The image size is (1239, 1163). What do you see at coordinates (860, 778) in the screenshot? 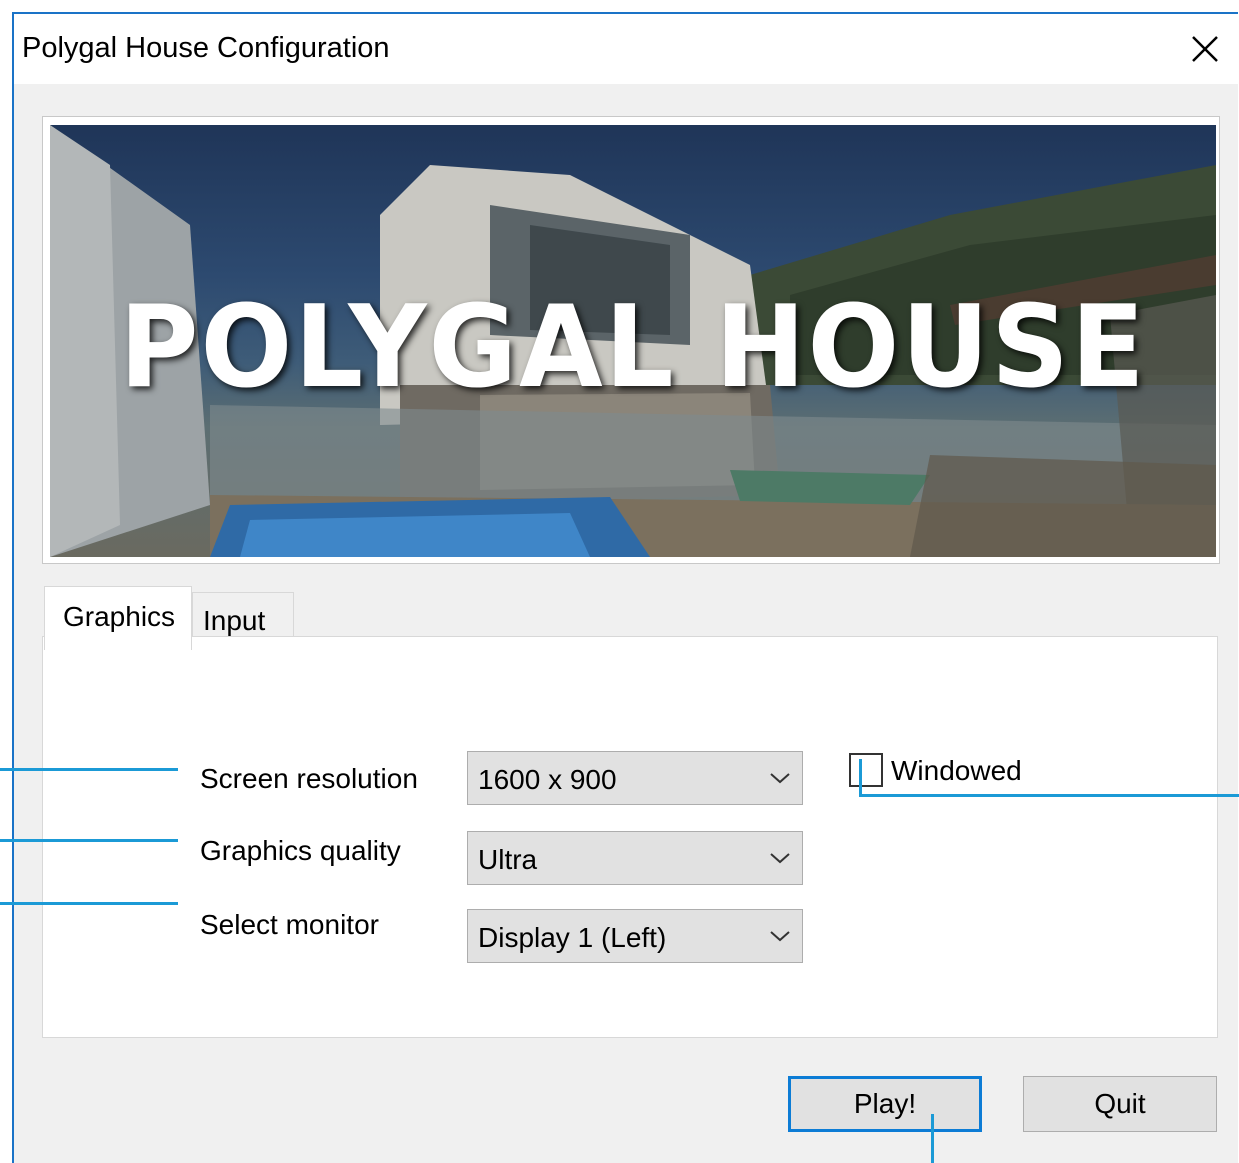
I see `annotation-line-windowed-vertical` at bounding box center [860, 778].